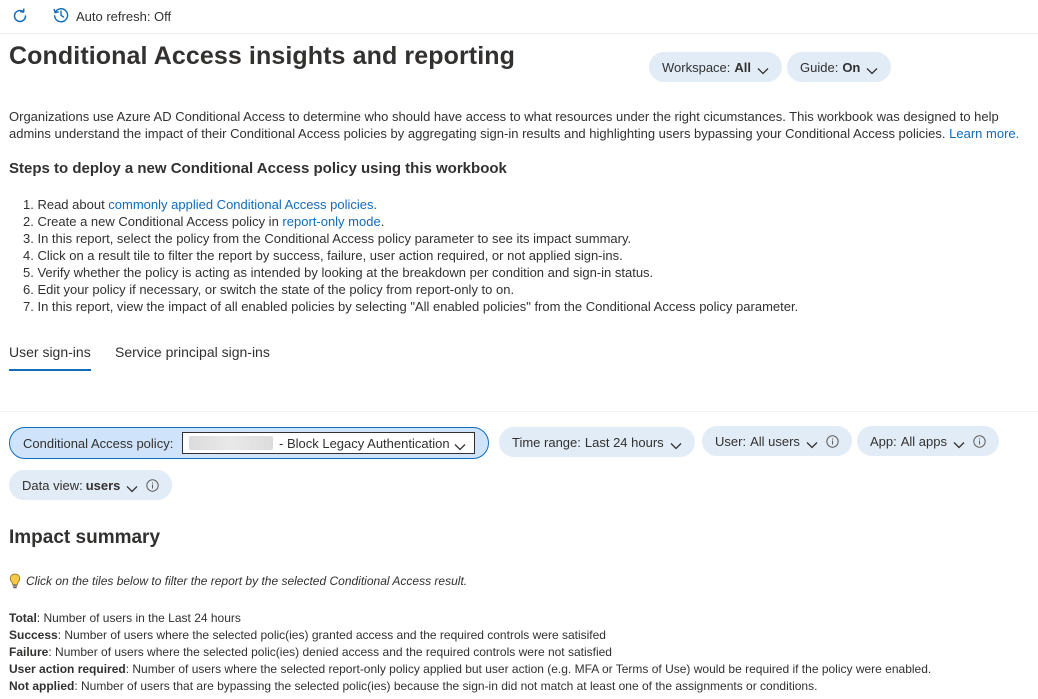  What do you see at coordinates (923, 441) in the screenshot?
I see `app-value: All apps` at bounding box center [923, 441].